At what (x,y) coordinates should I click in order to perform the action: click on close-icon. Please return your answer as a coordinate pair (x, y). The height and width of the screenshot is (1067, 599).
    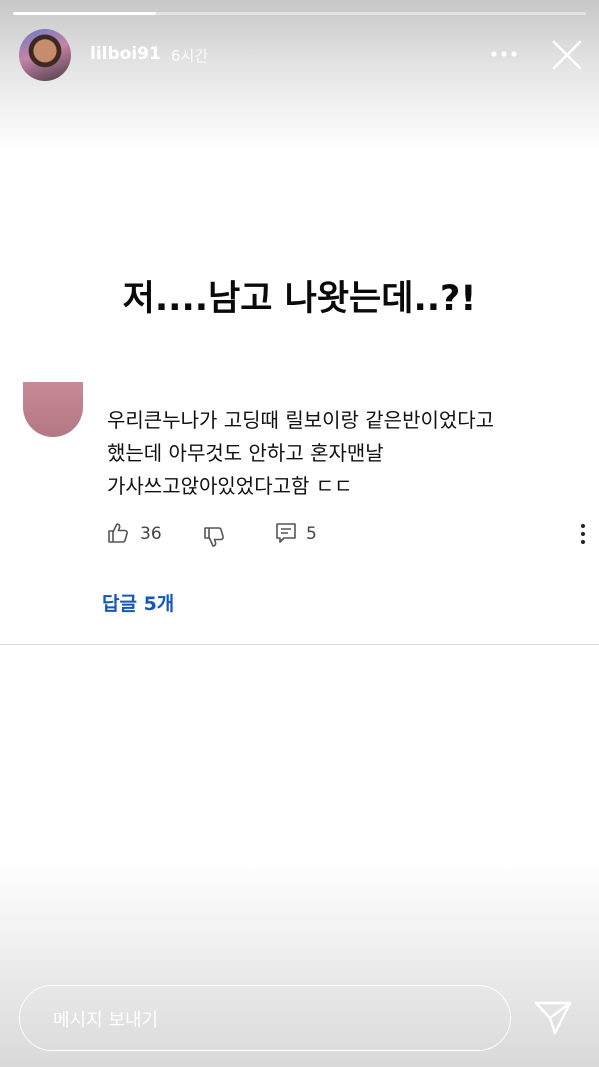
    Looking at the image, I should click on (567, 55).